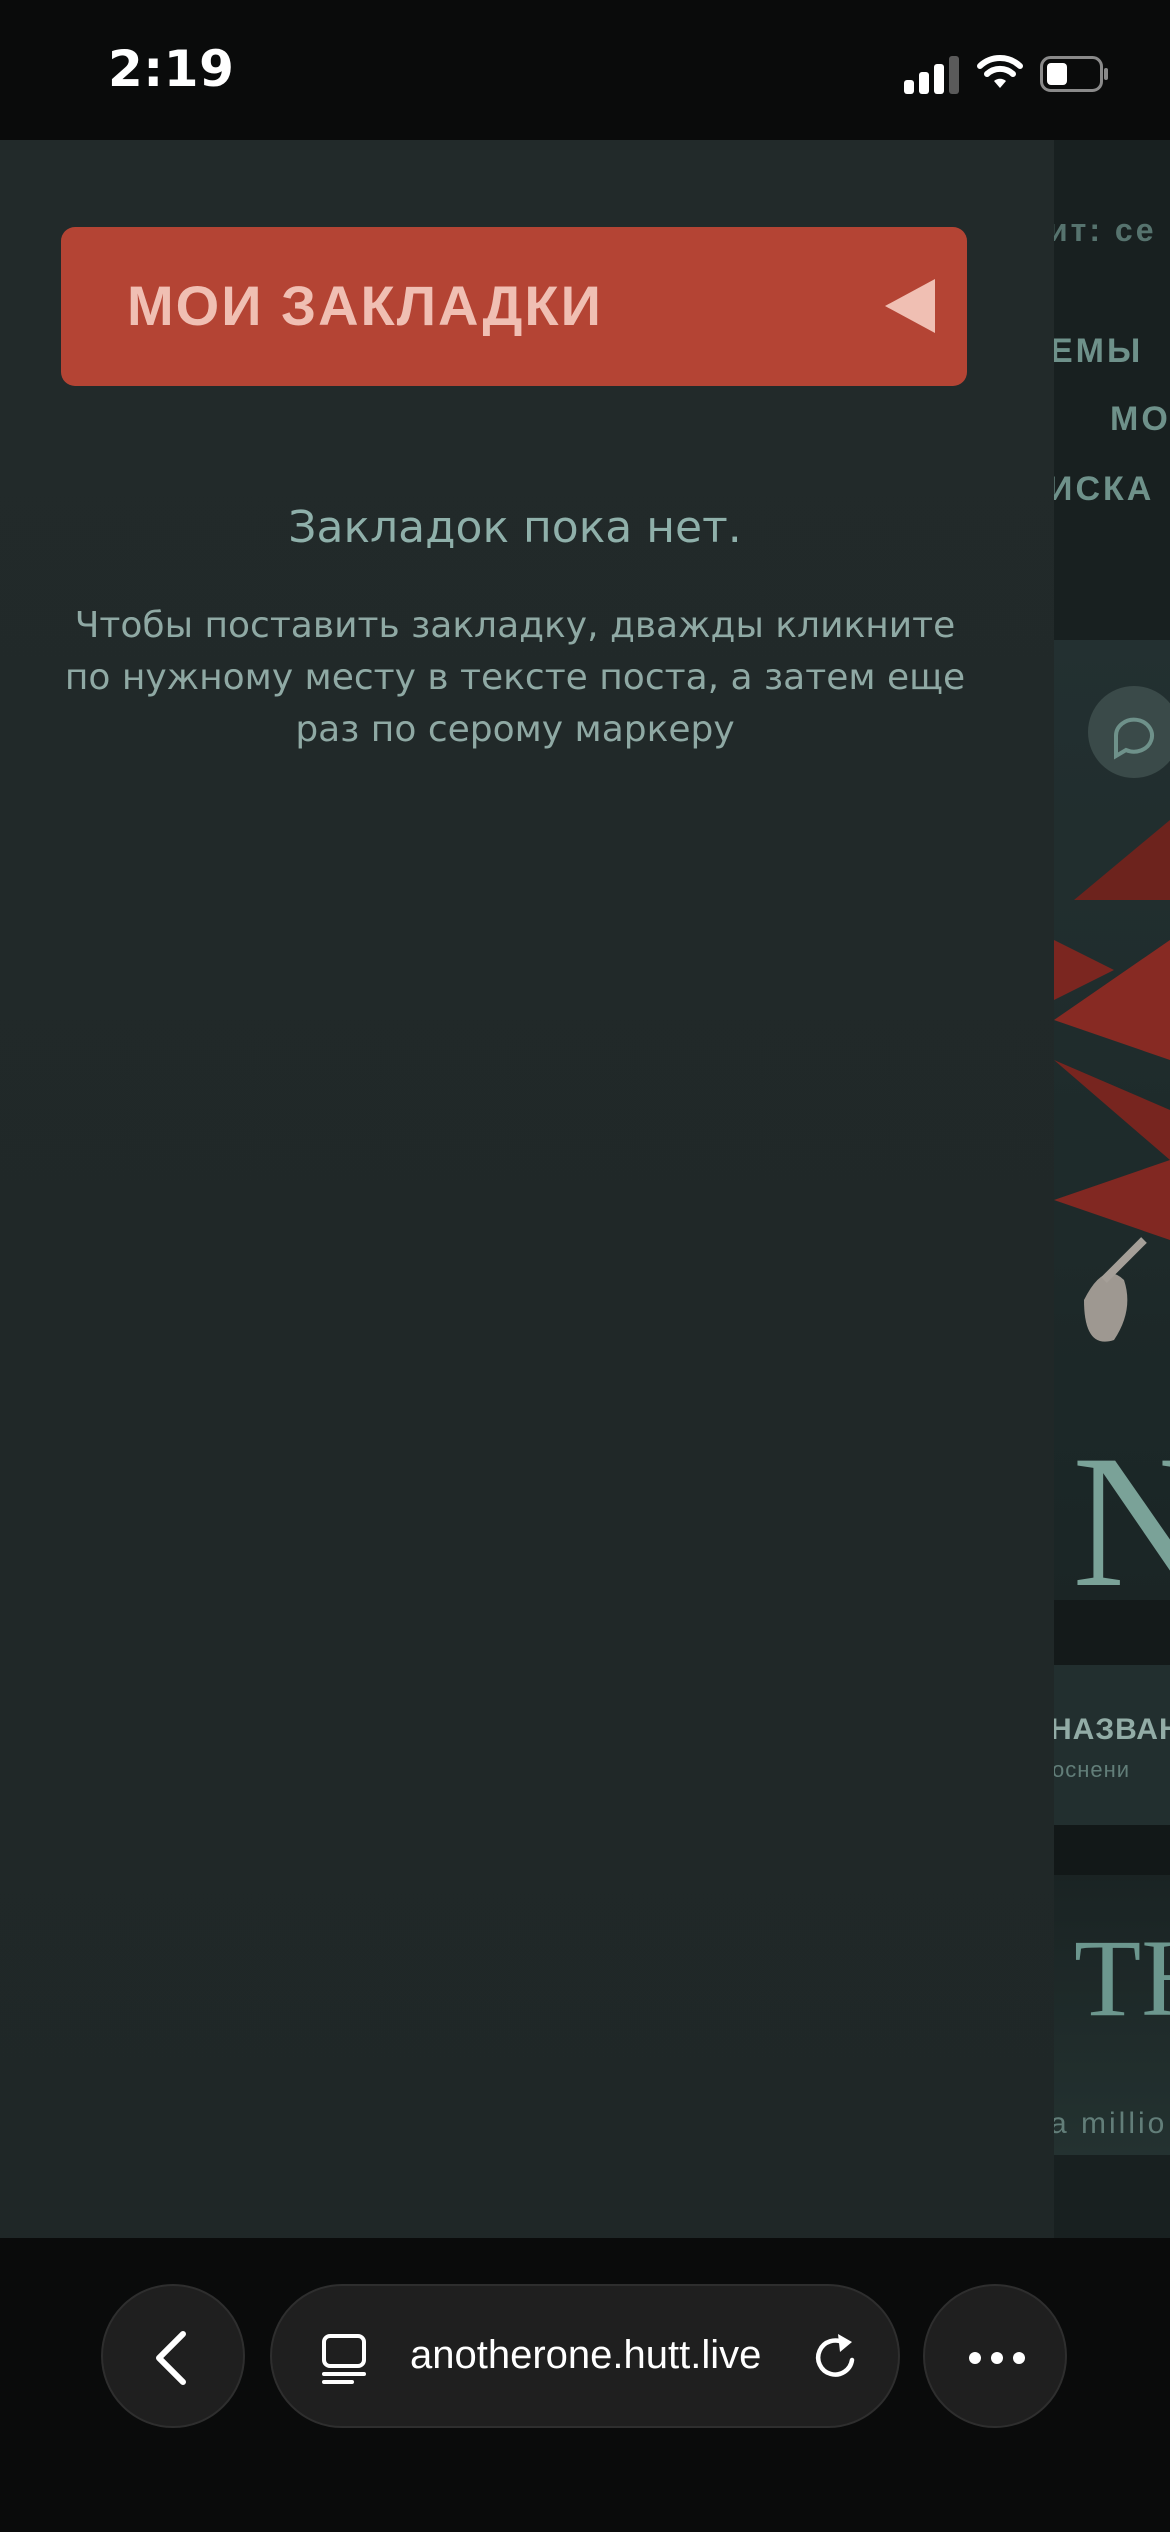 This screenshot has width=1170, height=2532. I want to click on cellular-signal-icon, so click(932, 74).